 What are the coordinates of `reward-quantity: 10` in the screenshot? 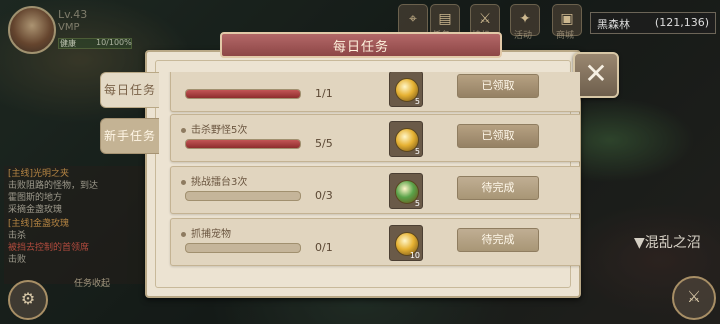 It's located at (414, 255).